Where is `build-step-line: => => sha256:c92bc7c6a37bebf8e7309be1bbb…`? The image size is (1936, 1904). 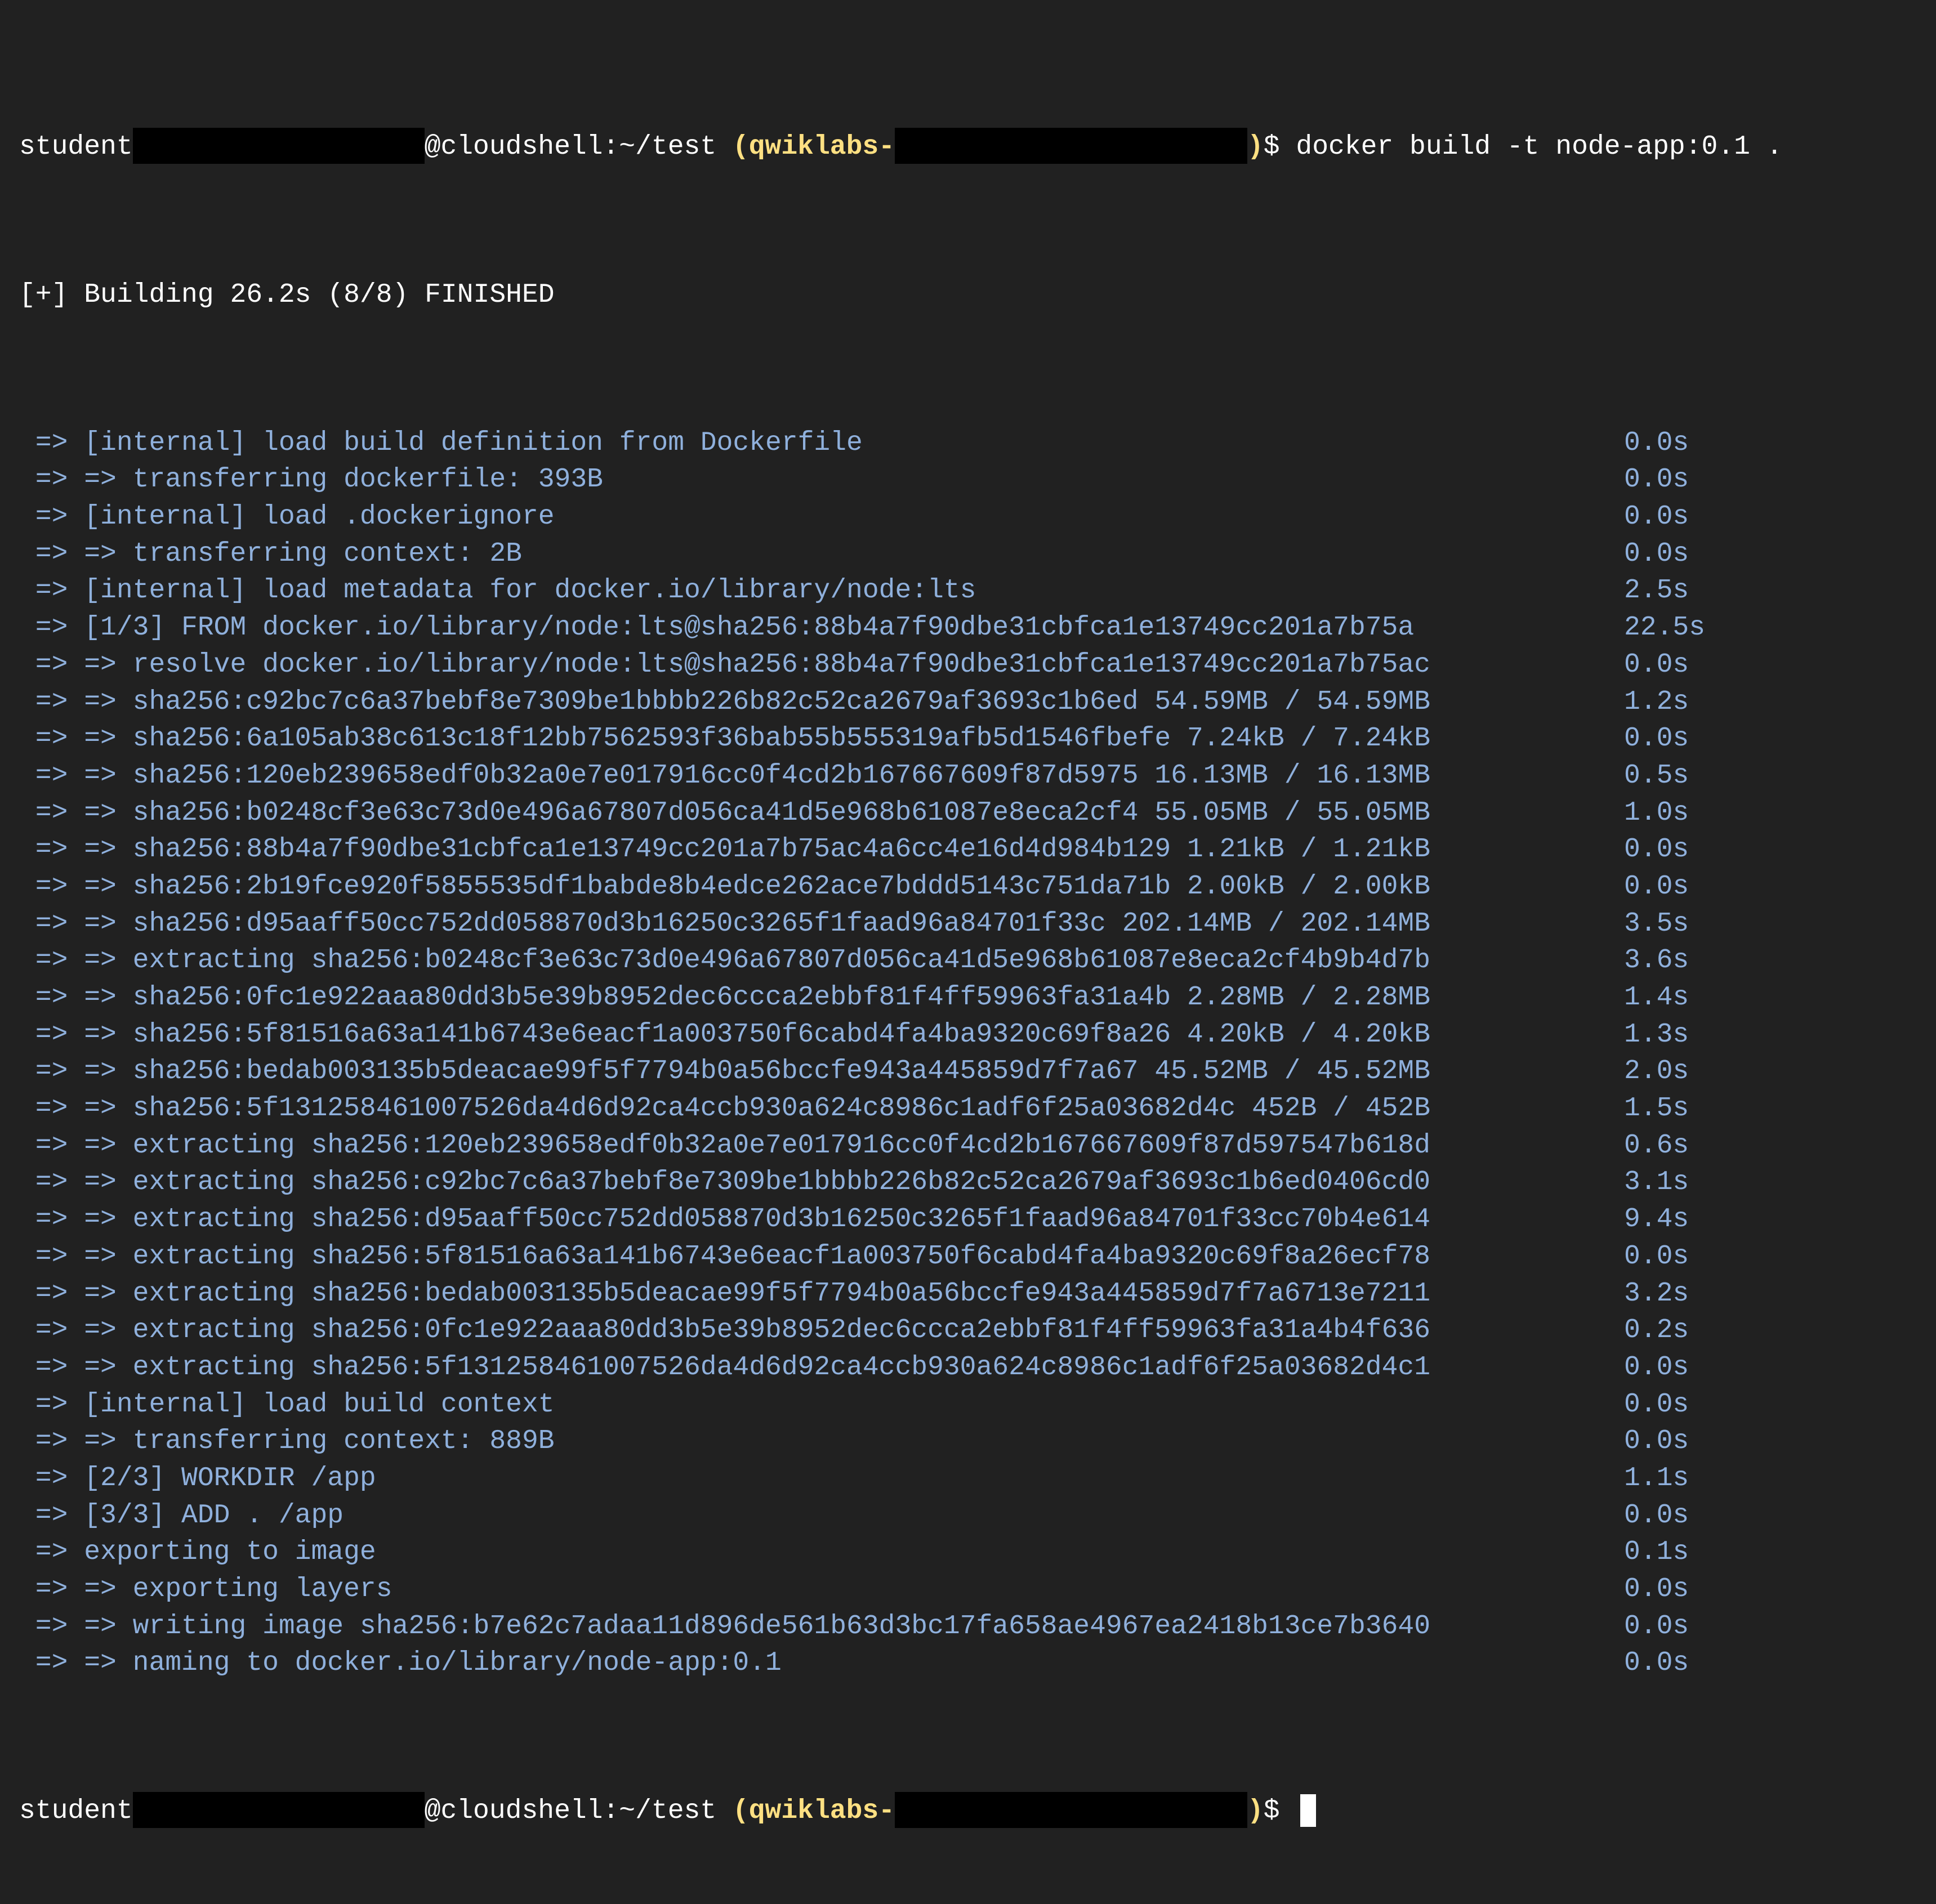
build-step-line: => => sha256:c92bc7c6a37bebf8e7309be1bbb… is located at coordinates (977, 702).